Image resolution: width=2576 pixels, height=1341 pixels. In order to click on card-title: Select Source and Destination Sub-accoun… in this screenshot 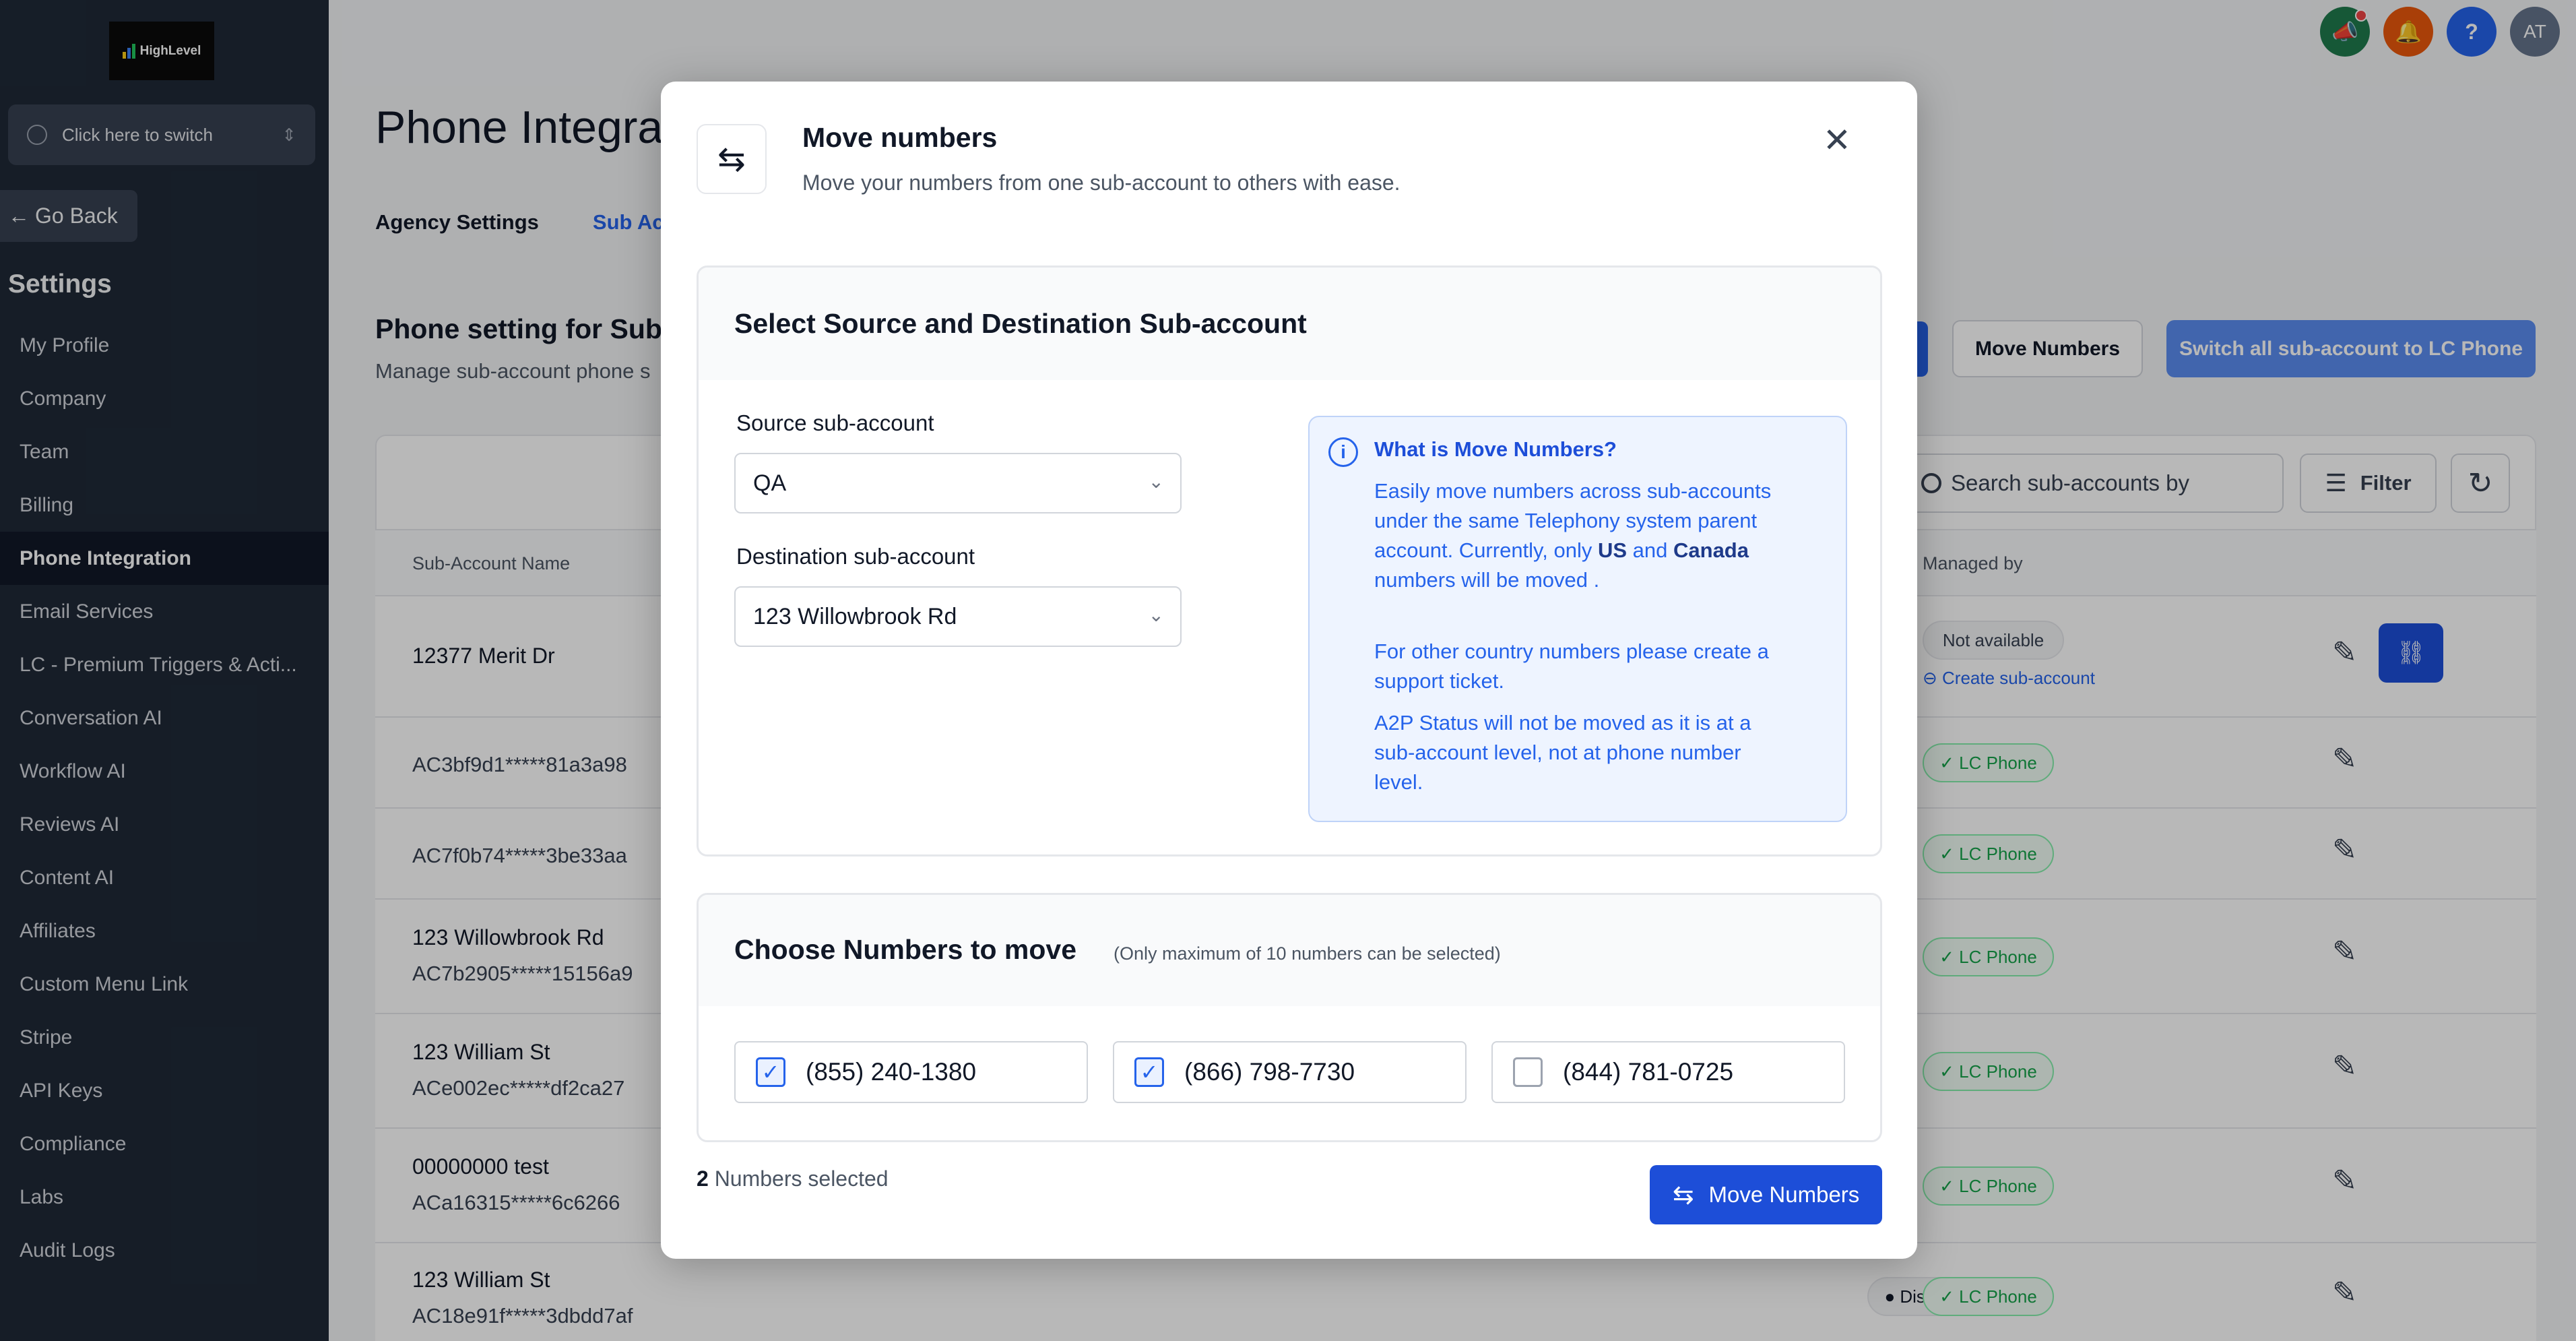, I will do `click(1021, 323)`.